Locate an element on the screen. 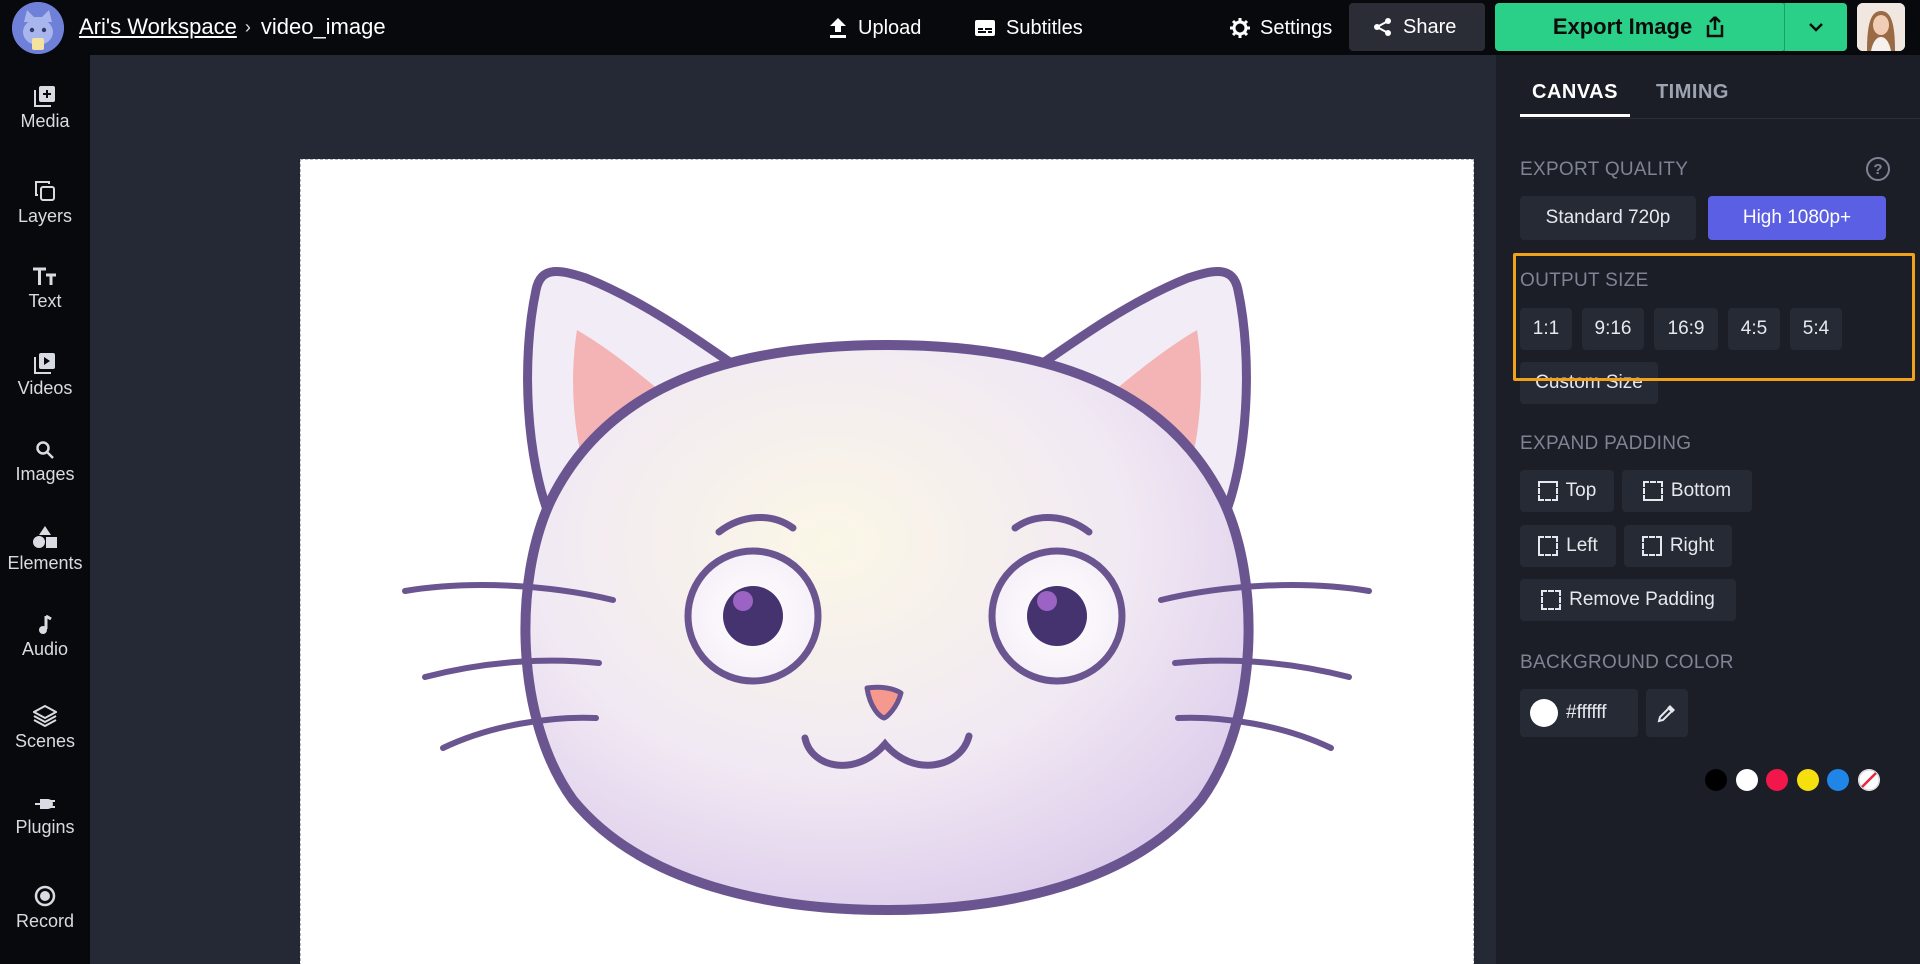 This screenshot has height=964, width=1920. rail-label-videos: Videos is located at coordinates (45, 388).